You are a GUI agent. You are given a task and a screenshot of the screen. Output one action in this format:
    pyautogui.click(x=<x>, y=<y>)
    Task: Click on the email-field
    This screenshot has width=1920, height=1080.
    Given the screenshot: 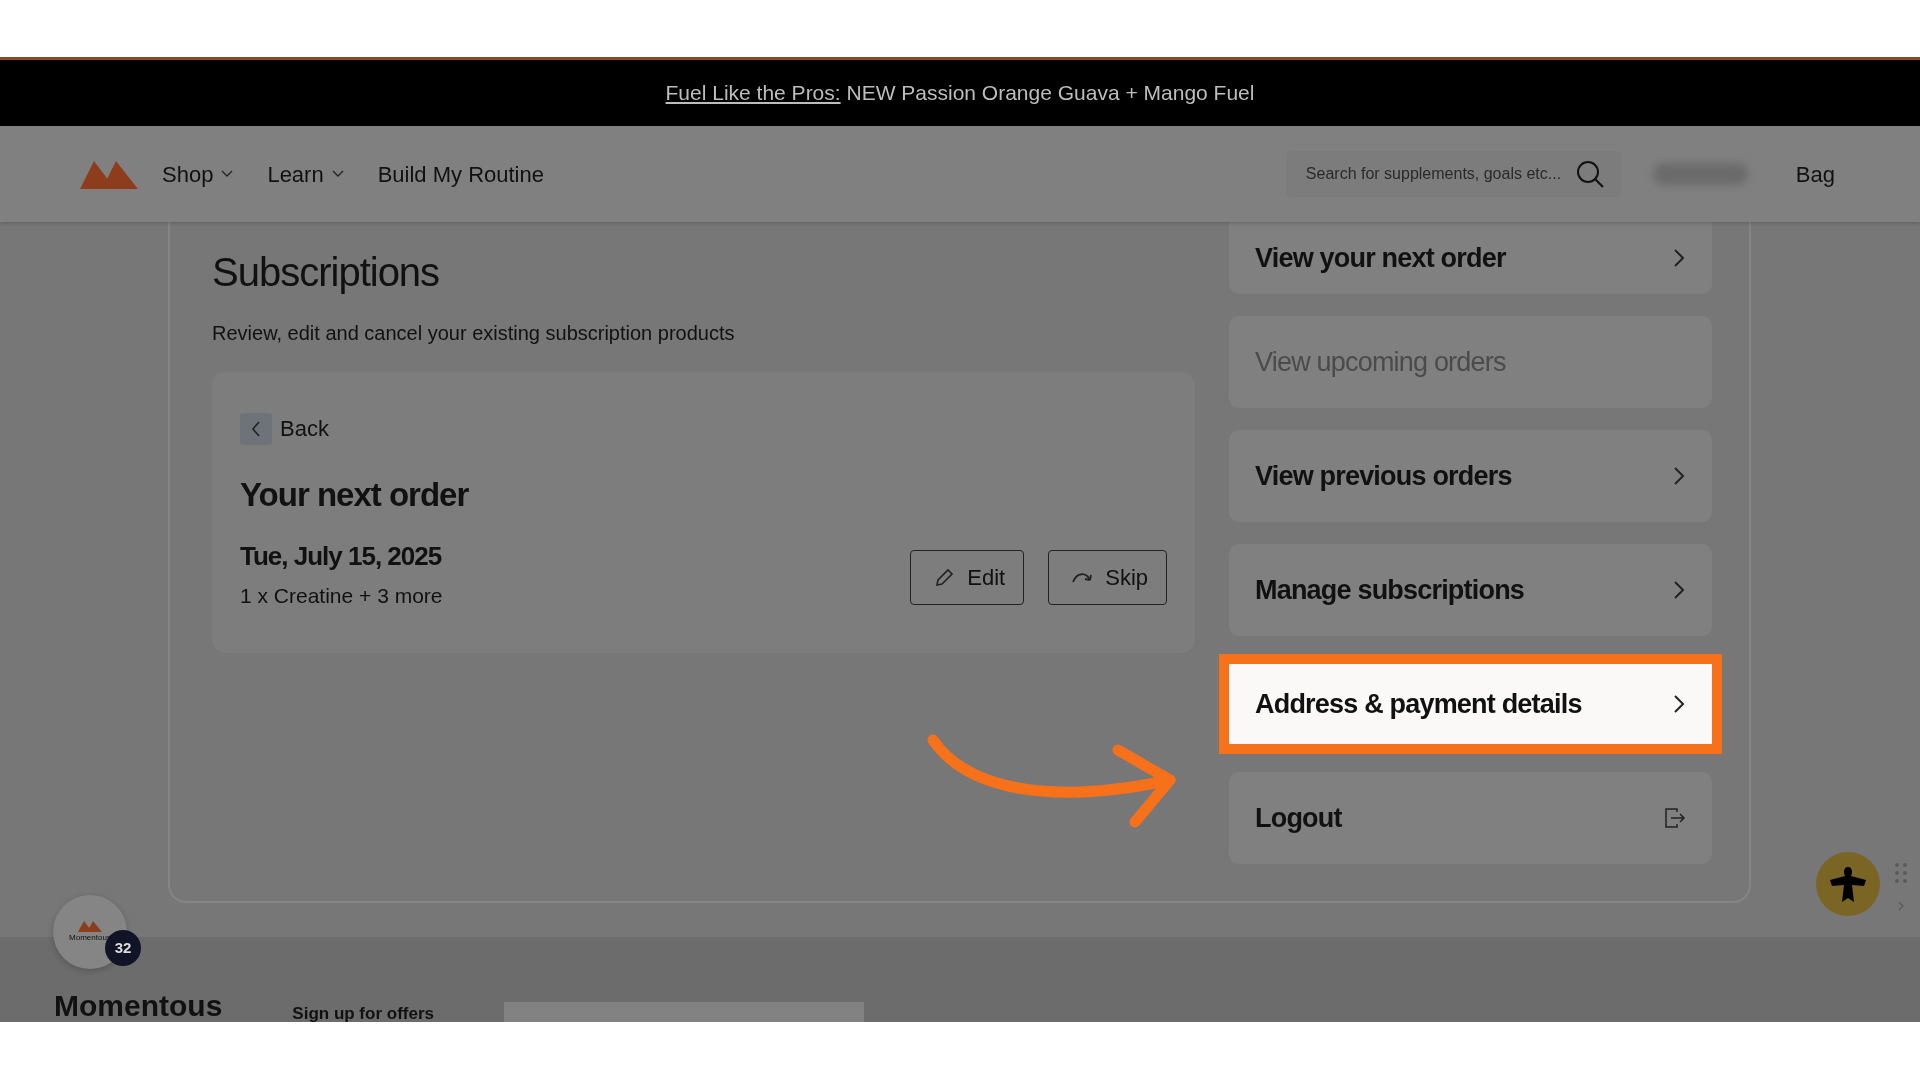 What is the action you would take?
    pyautogui.click(x=684, y=1012)
    